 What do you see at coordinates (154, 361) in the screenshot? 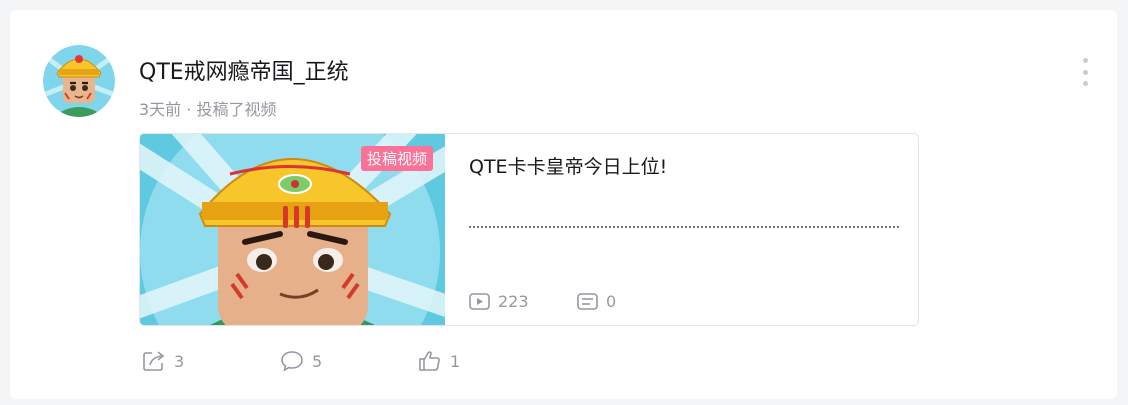
I see `share-icon` at bounding box center [154, 361].